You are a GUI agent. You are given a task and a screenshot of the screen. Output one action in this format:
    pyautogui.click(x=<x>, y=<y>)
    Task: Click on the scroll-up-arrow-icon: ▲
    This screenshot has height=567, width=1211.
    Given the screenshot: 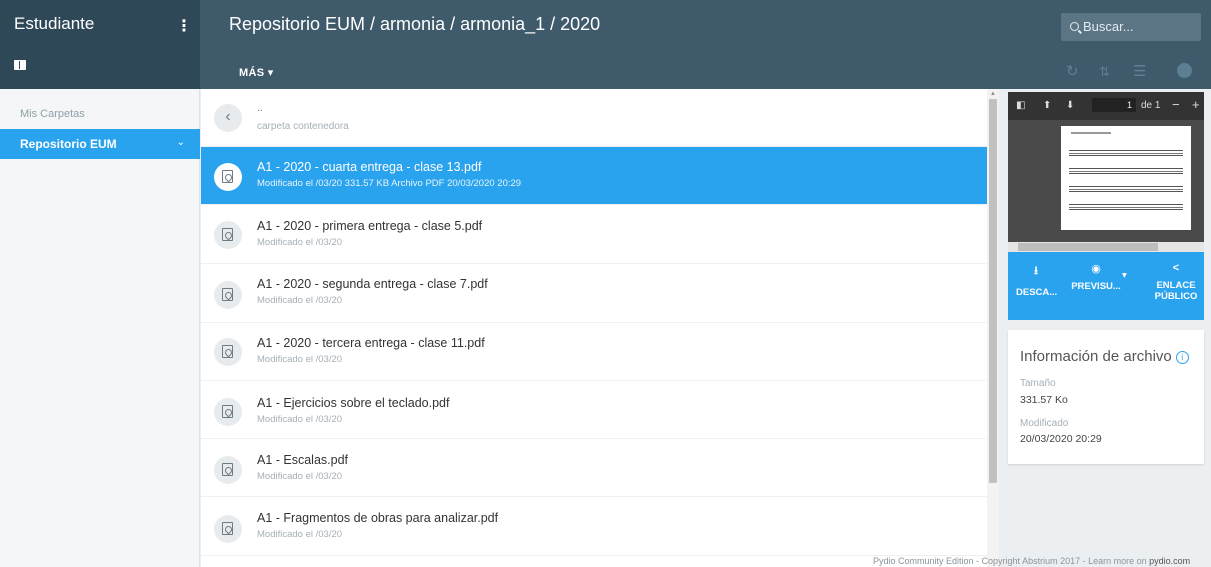 What is the action you would take?
    pyautogui.click(x=993, y=94)
    